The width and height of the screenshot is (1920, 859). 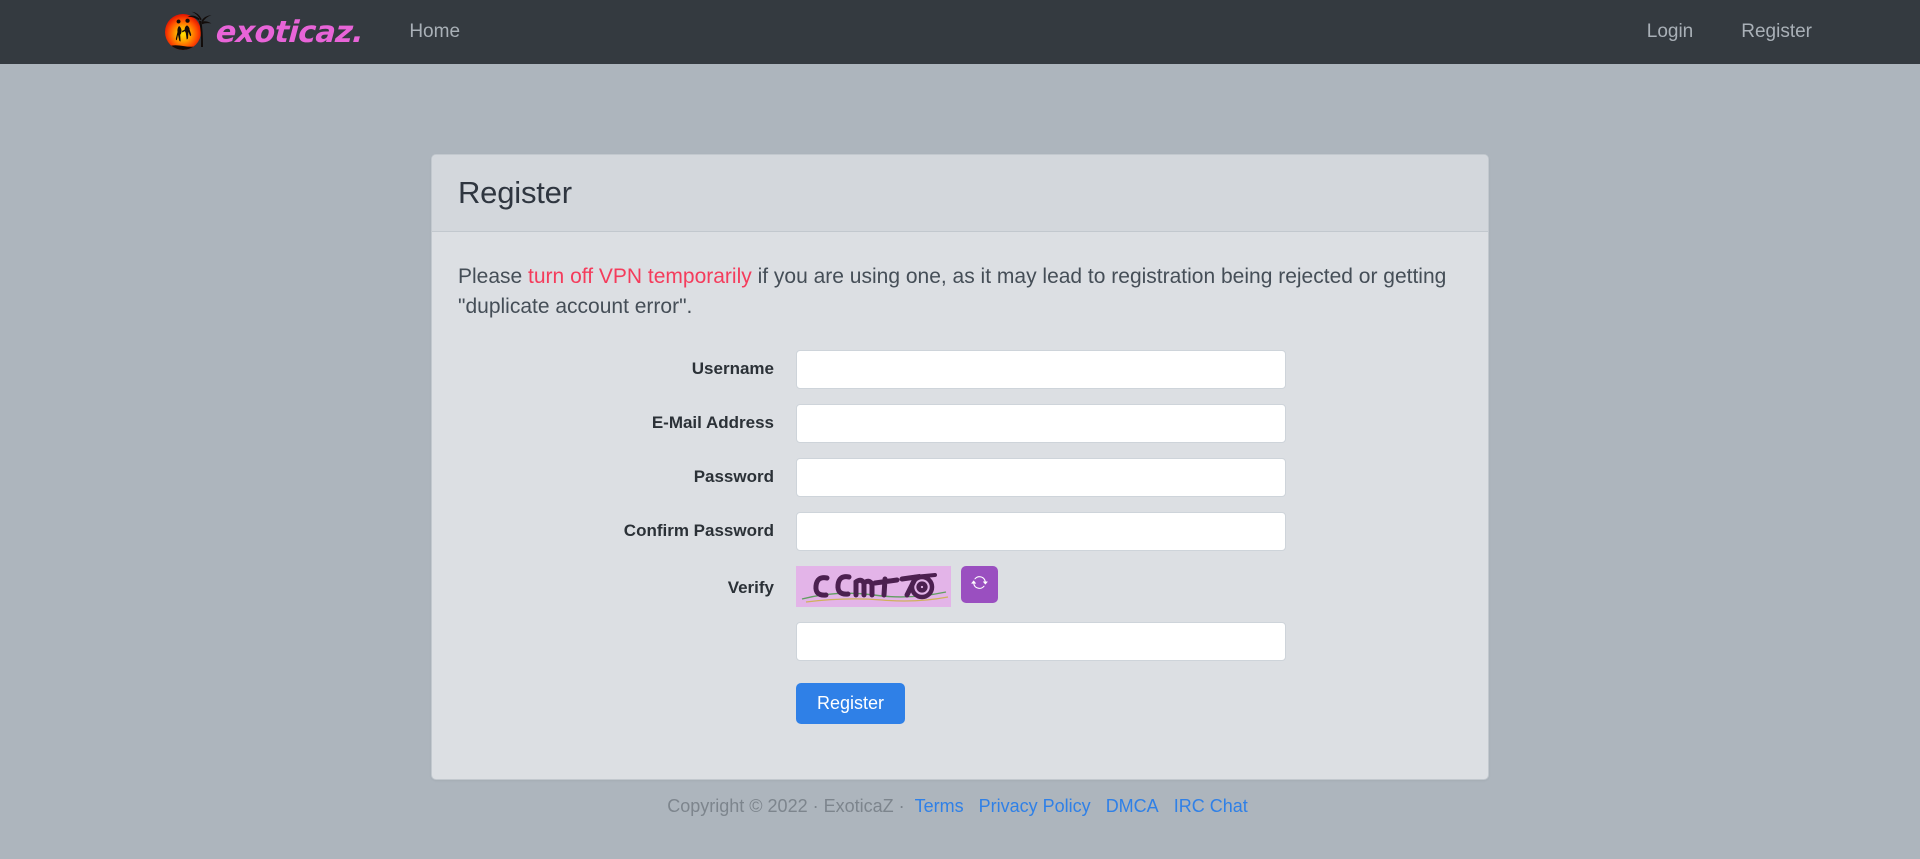 What do you see at coordinates (873, 586) in the screenshot?
I see `captcha-image` at bounding box center [873, 586].